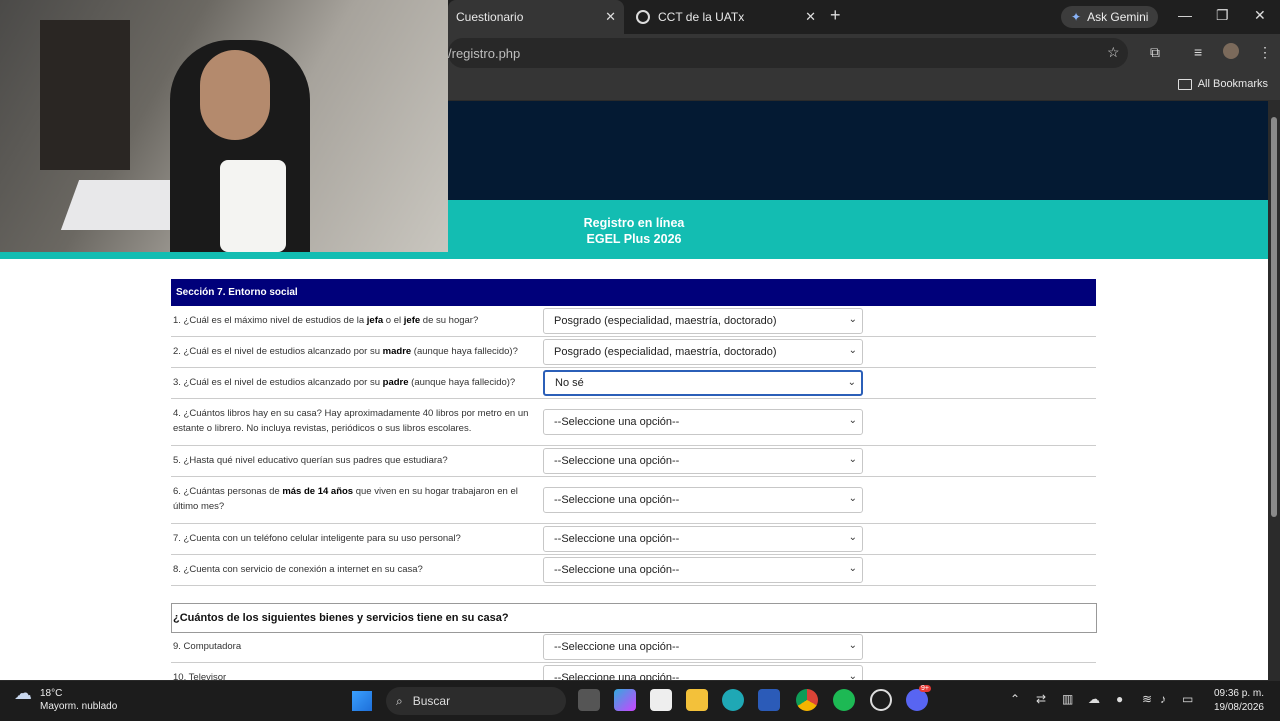 This screenshot has height=721, width=1280. What do you see at coordinates (1274, 317) in the screenshot?
I see `scrollbar-thumb` at bounding box center [1274, 317].